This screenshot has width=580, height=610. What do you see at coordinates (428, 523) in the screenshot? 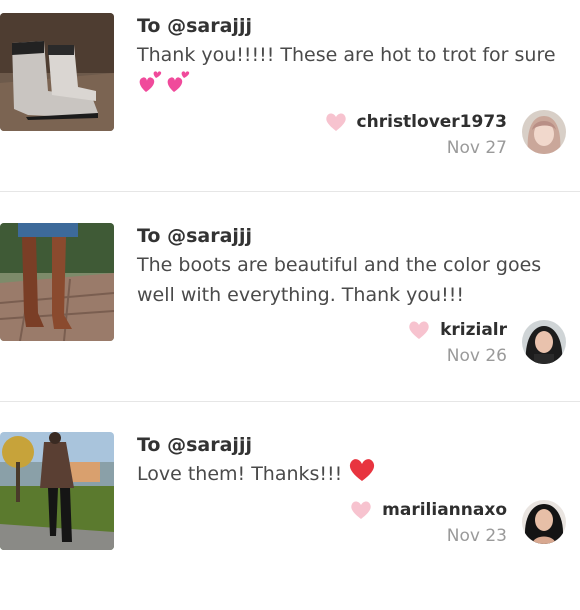
I see `review-meta: mariliannaxo Nov 23` at bounding box center [428, 523].